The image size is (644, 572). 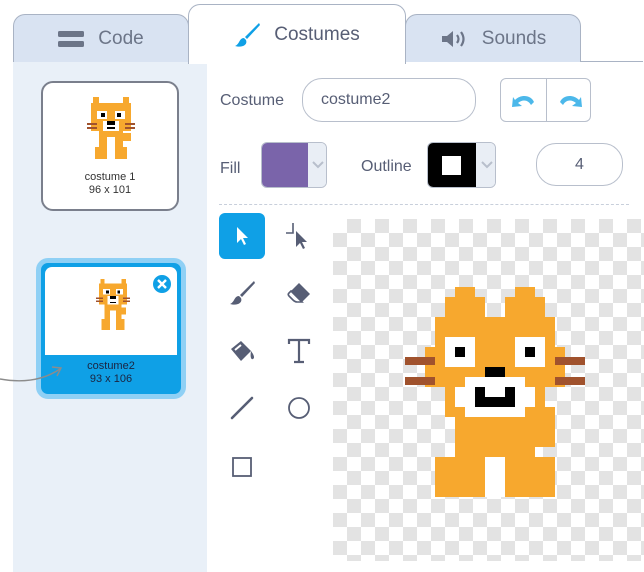 I want to click on tab-code: Code, so click(x=101, y=38).